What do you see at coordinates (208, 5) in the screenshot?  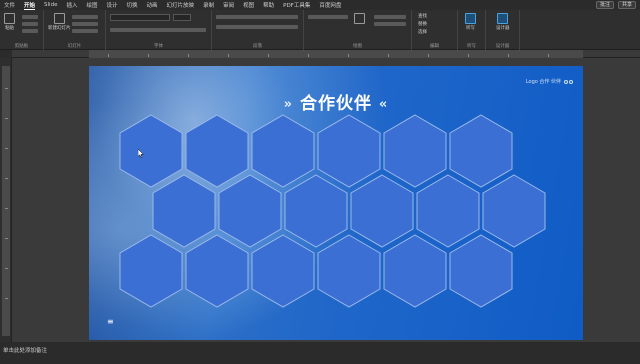 I see `tab-record: 录制` at bounding box center [208, 5].